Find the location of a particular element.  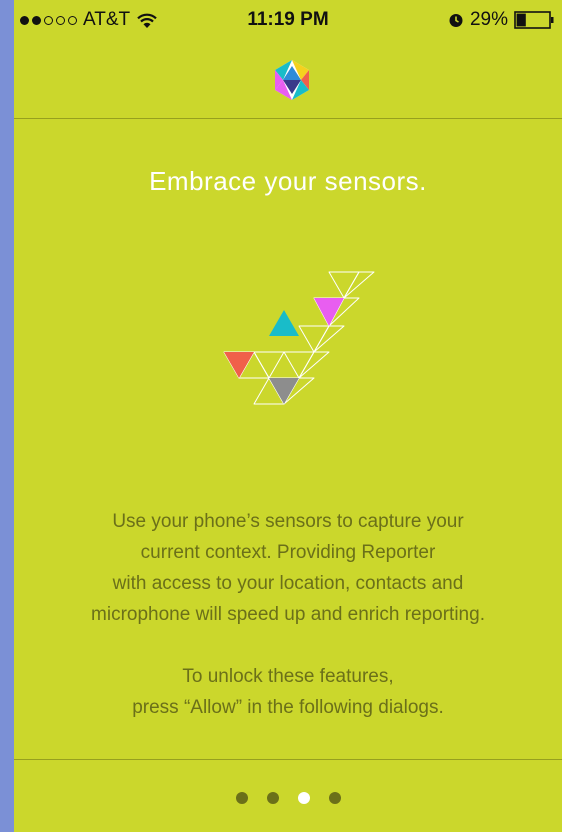

page-title: Embrace your sensors. is located at coordinates (288, 181).